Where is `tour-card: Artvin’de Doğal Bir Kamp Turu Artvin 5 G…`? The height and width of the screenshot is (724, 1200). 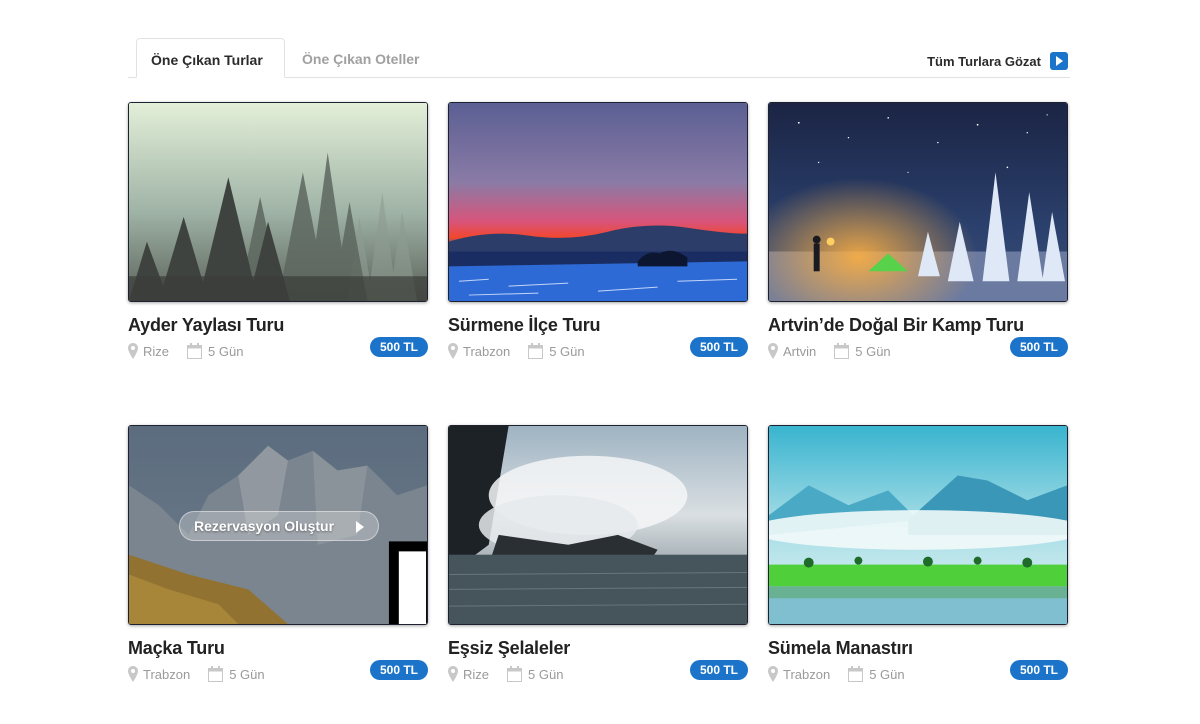
tour-card: Artvin’de Doğal Bir Kamp Turu Artvin 5 G… is located at coordinates (918, 231).